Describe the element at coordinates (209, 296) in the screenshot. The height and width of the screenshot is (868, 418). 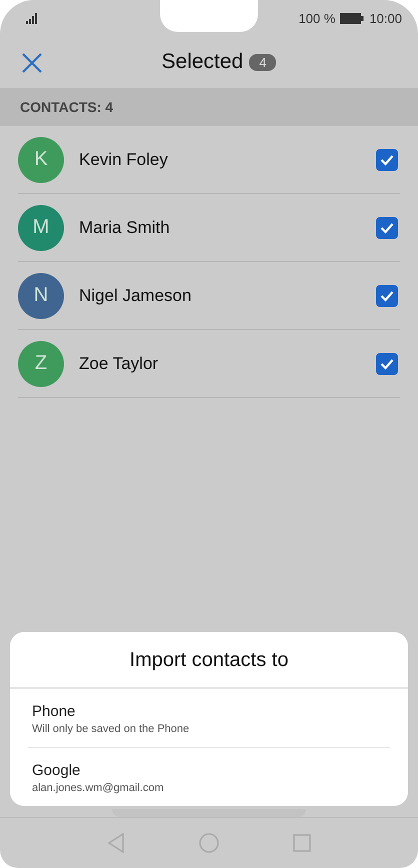
I see `contact-row: N Nigel Jameson` at that location.